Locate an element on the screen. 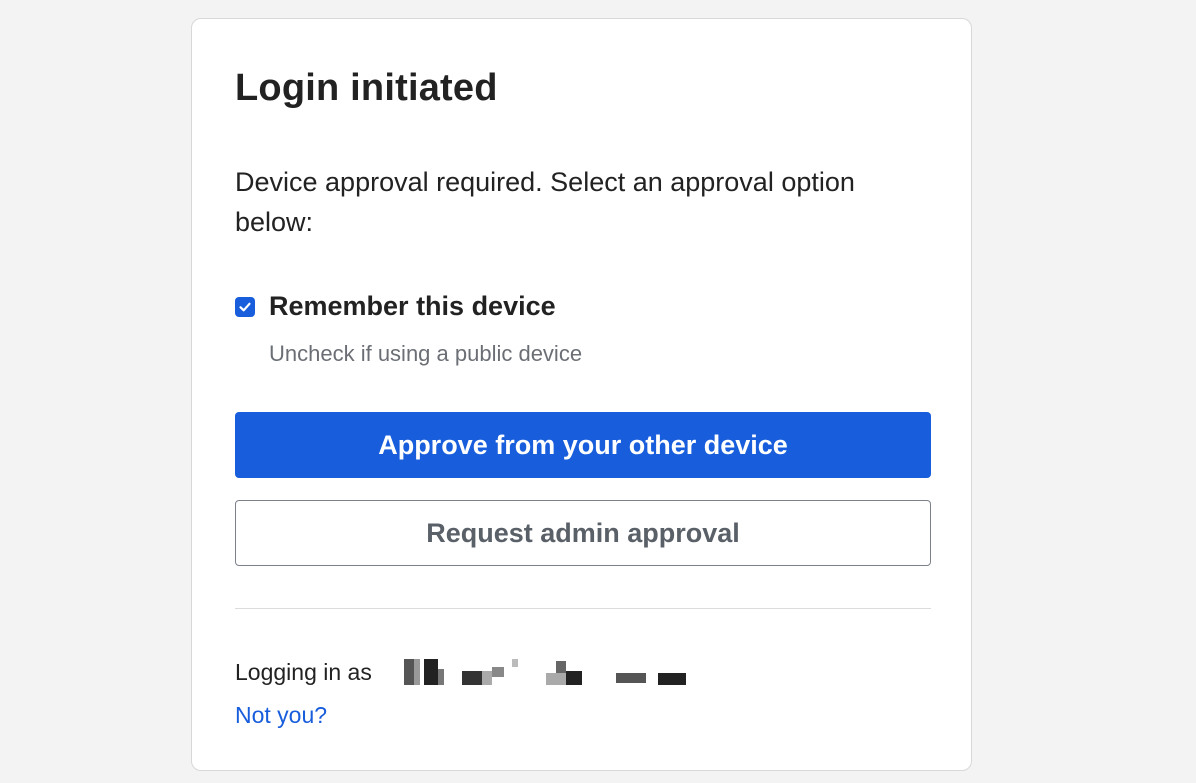 The width and height of the screenshot is (1196, 783). not-you-link: Not you? is located at coordinates (281, 715).